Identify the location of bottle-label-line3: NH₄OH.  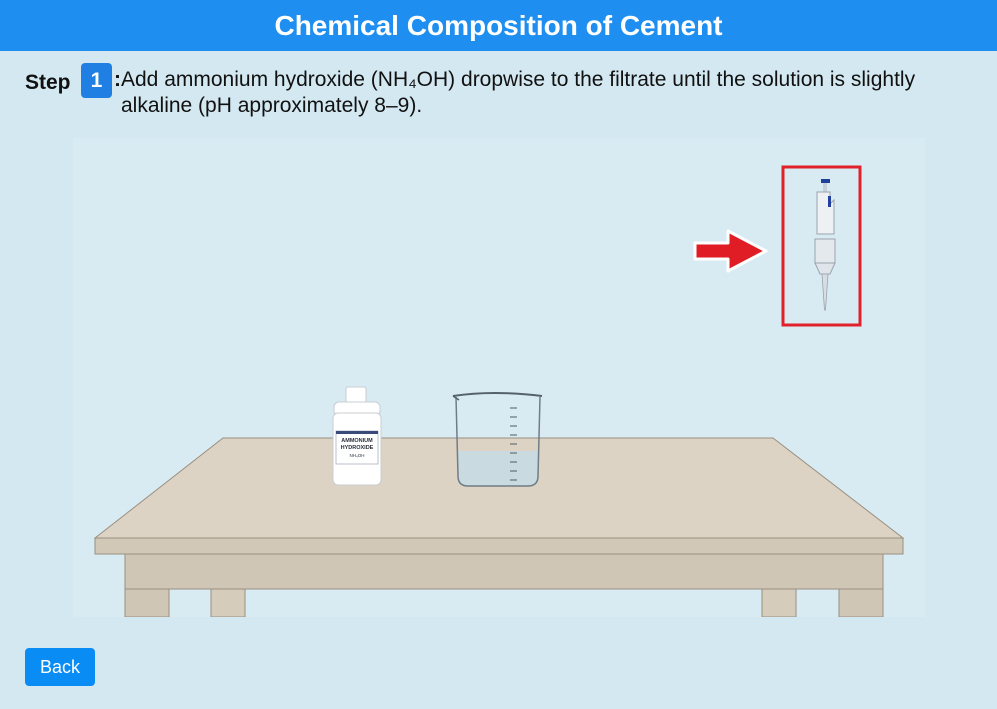
(356, 455).